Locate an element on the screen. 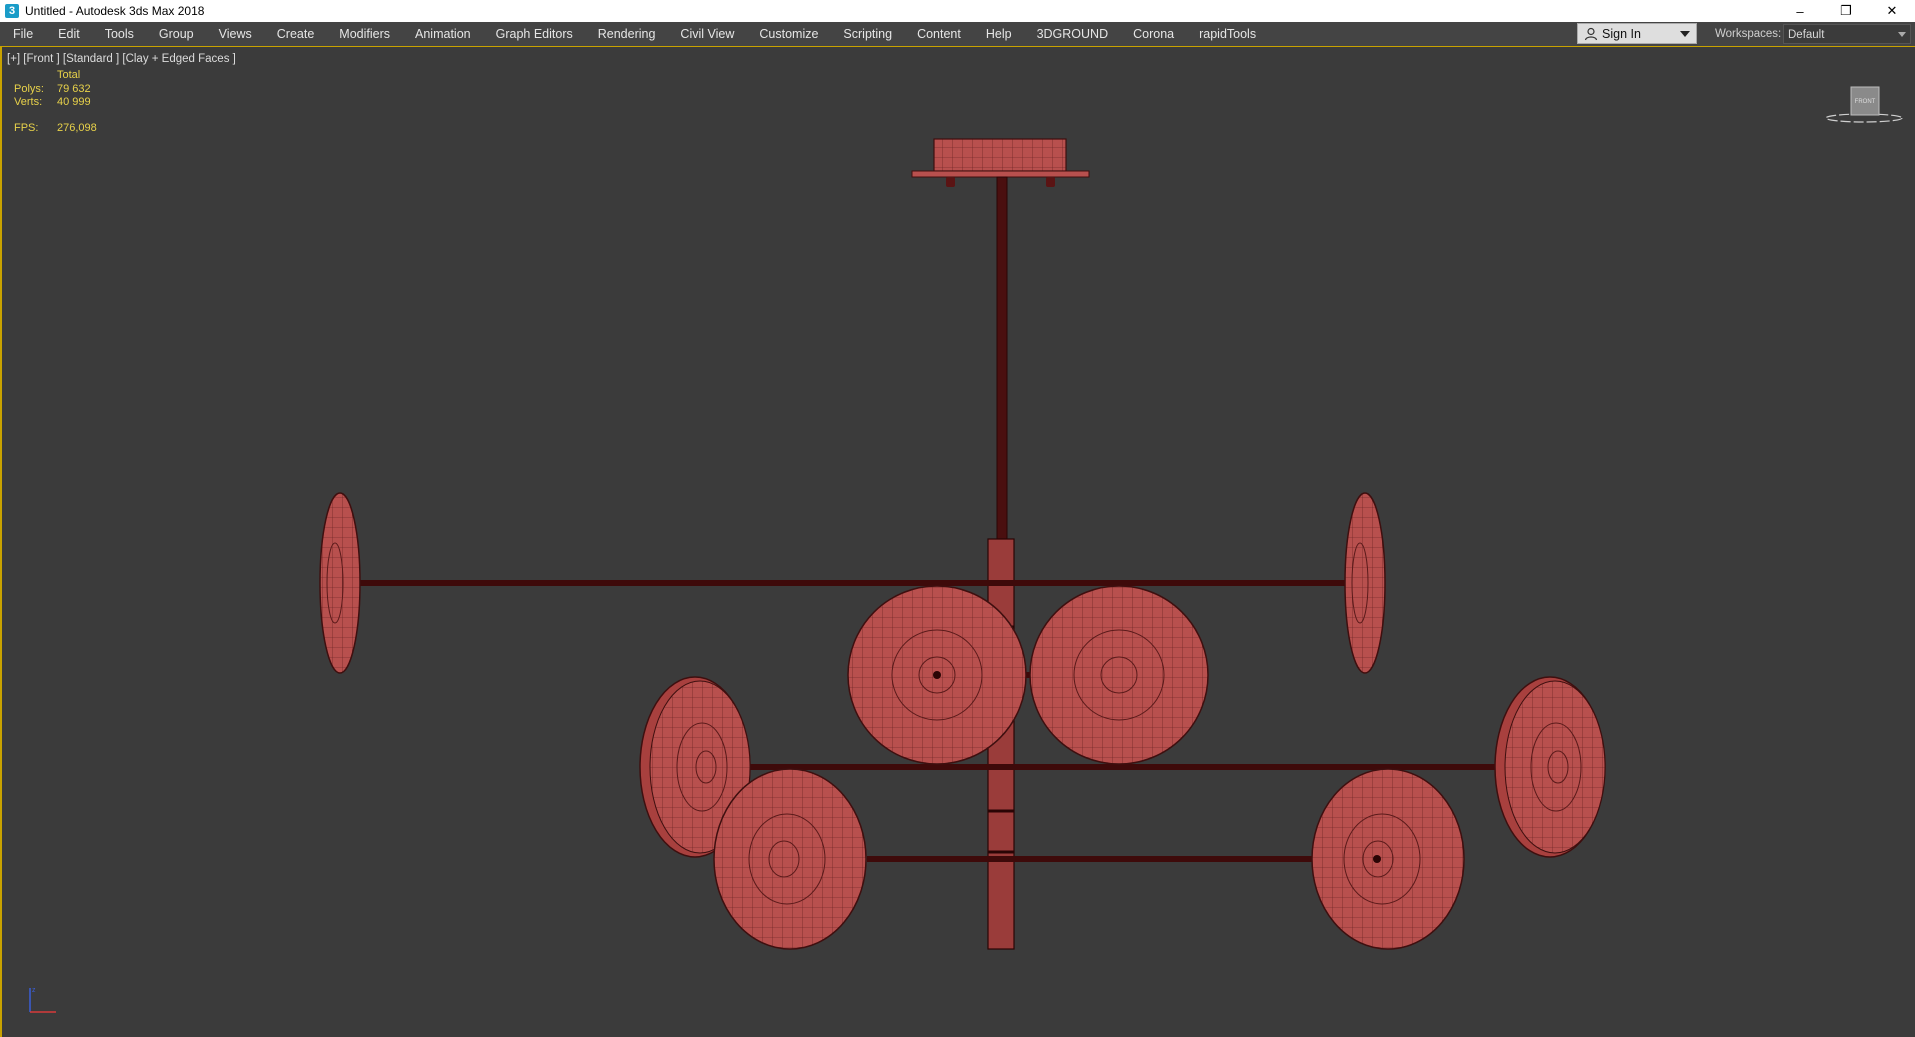  title-bar: 3 Untitled - Autodesk 3ds Max 2018 – ❐ ✕ is located at coordinates (957, 11).